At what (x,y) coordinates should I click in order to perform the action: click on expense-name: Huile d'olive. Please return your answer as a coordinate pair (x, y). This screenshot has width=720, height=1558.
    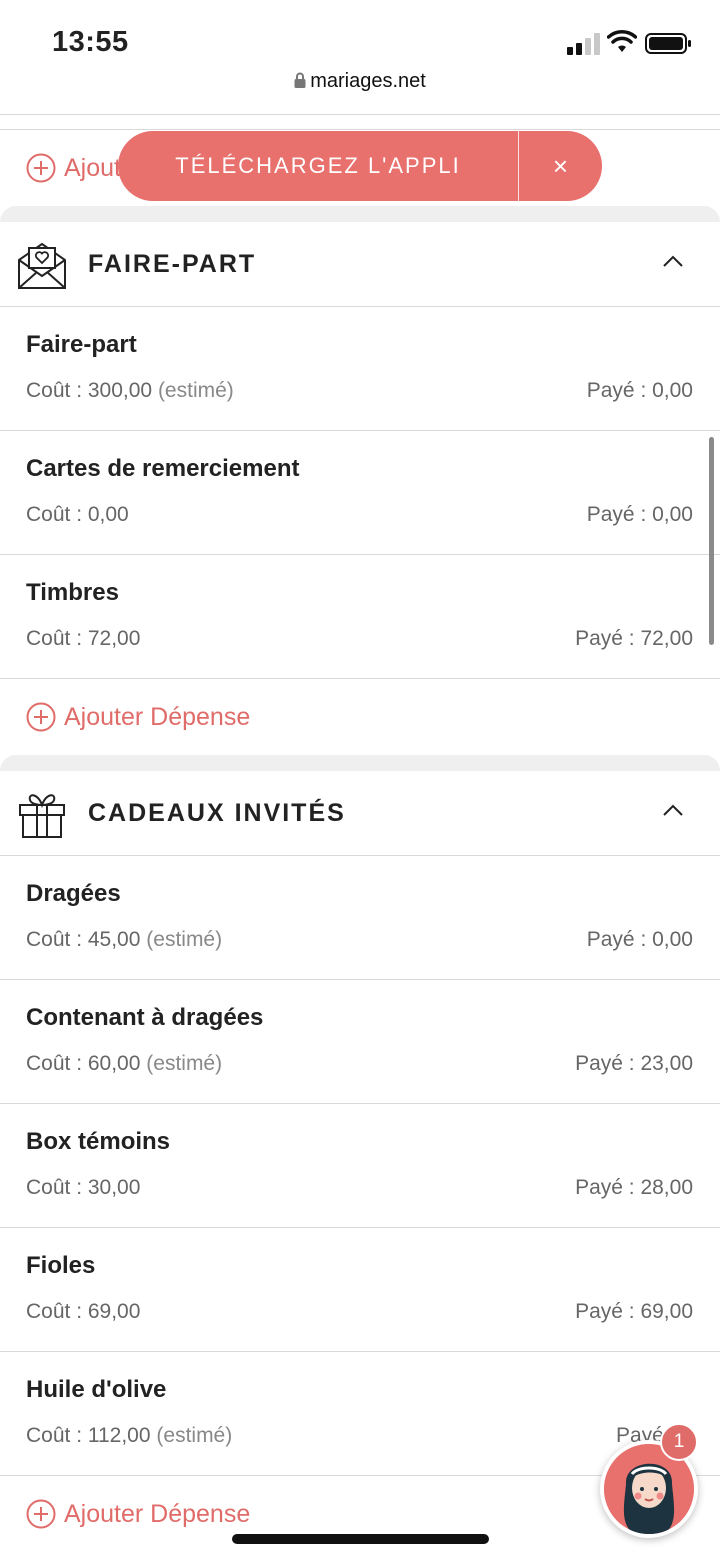
    Looking at the image, I should click on (96, 1389).